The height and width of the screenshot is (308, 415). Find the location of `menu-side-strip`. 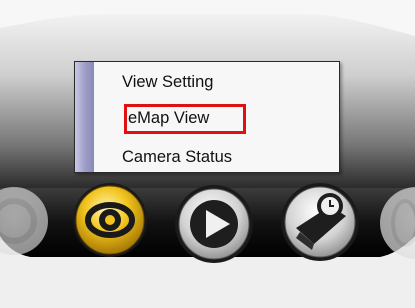

menu-side-strip is located at coordinates (84, 117).